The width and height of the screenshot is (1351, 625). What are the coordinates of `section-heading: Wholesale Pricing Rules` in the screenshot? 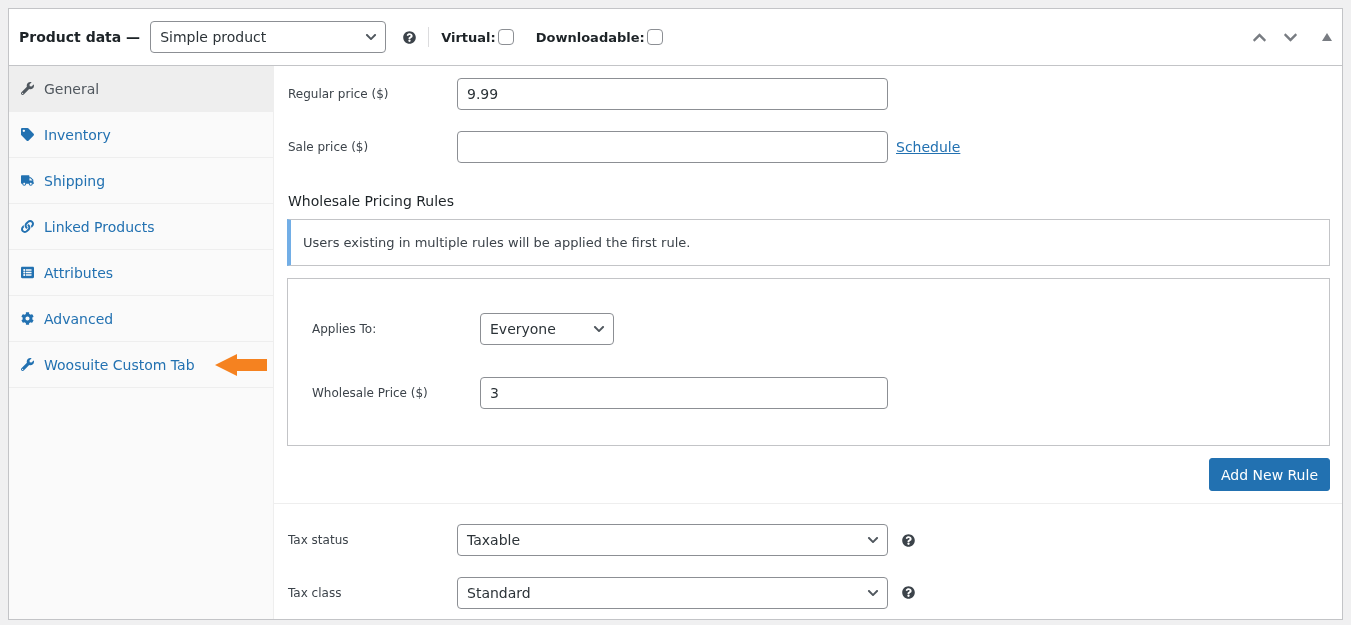 It's located at (371, 202).